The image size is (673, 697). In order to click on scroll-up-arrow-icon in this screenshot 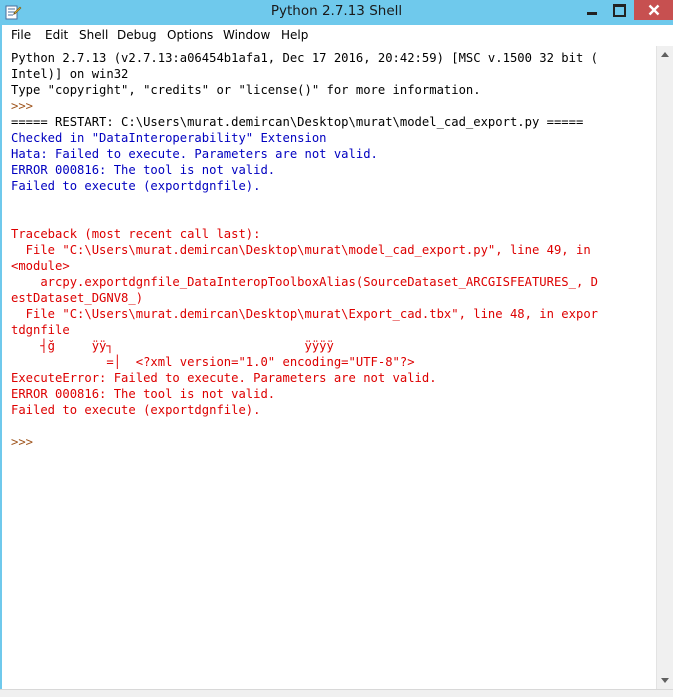, I will do `click(665, 54)`.